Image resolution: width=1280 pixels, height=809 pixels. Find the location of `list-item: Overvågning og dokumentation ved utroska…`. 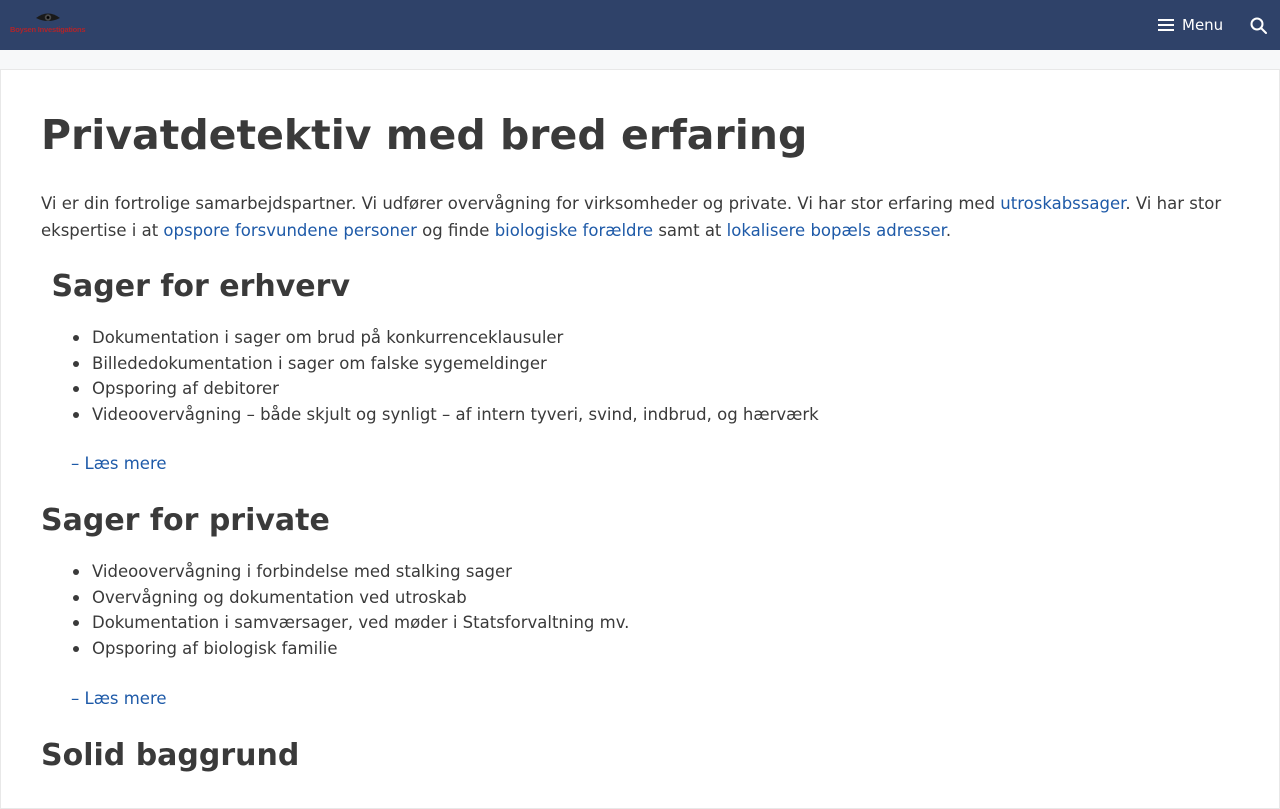

list-item: Overvågning og dokumentation ved utroska… is located at coordinates (350, 598).